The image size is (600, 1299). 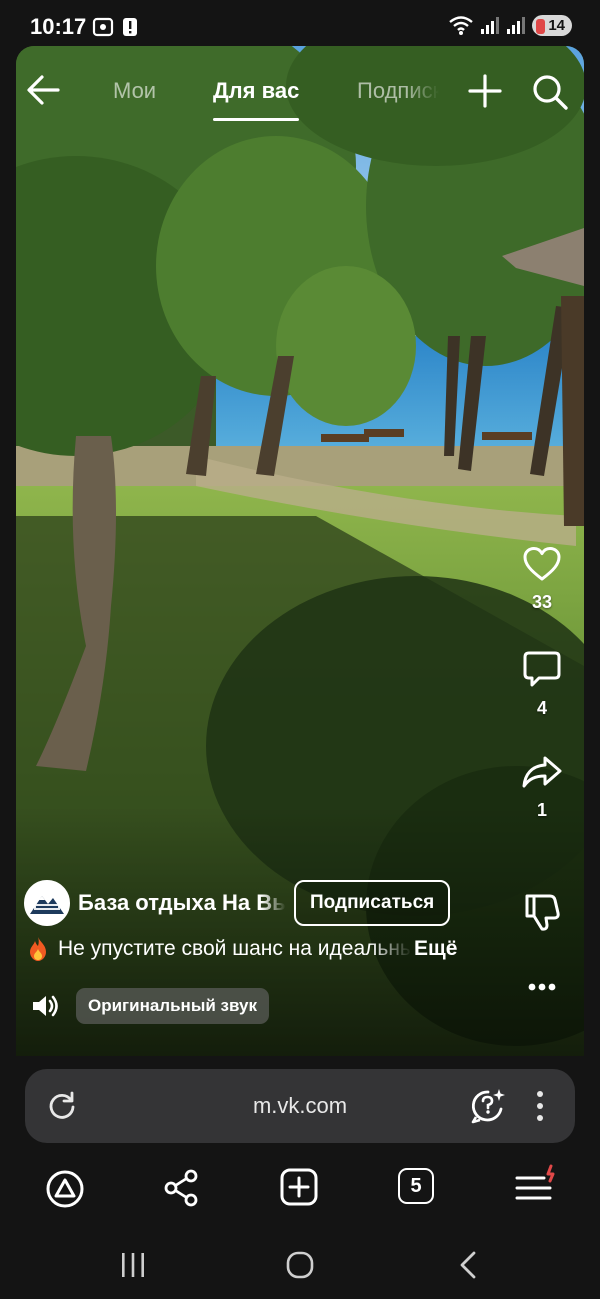 What do you see at coordinates (65, 1189) in the screenshot?
I see `alice-assistant-icon` at bounding box center [65, 1189].